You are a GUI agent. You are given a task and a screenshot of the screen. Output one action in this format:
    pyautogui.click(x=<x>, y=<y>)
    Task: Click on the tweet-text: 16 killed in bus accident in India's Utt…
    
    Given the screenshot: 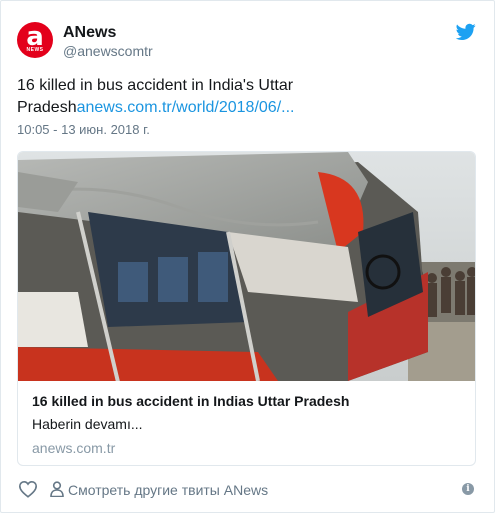 What is the action you would take?
    pyautogui.click(x=217, y=97)
    